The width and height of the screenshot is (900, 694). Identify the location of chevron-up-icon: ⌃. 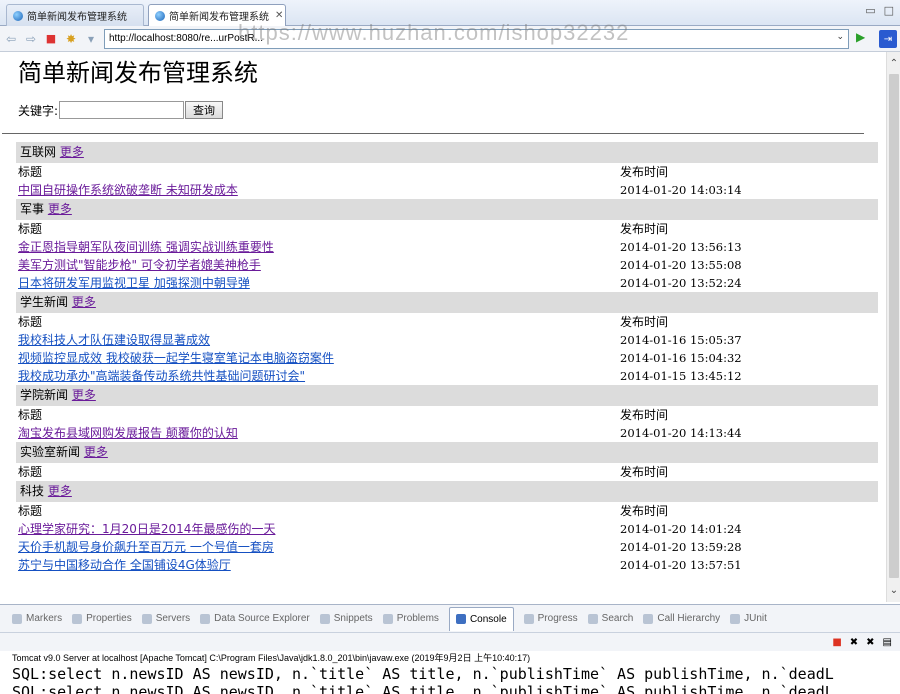
(893, 63).